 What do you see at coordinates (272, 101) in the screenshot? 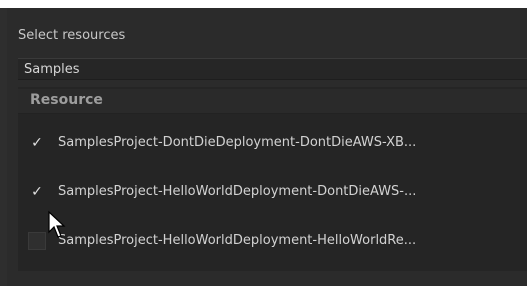
I see `resource-column-header: Resource` at bounding box center [272, 101].